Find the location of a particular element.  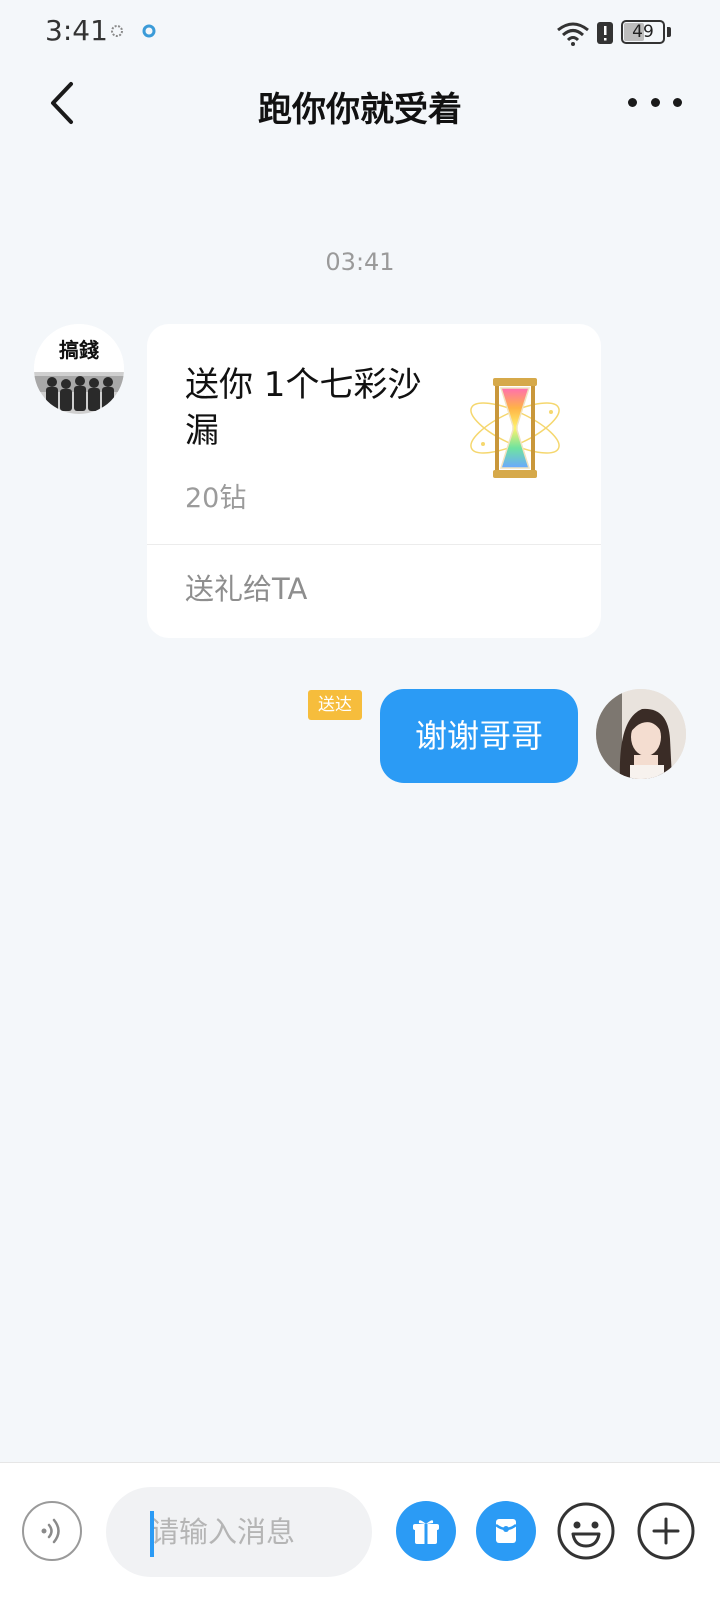

hourglass-icon is located at coordinates (515, 428).